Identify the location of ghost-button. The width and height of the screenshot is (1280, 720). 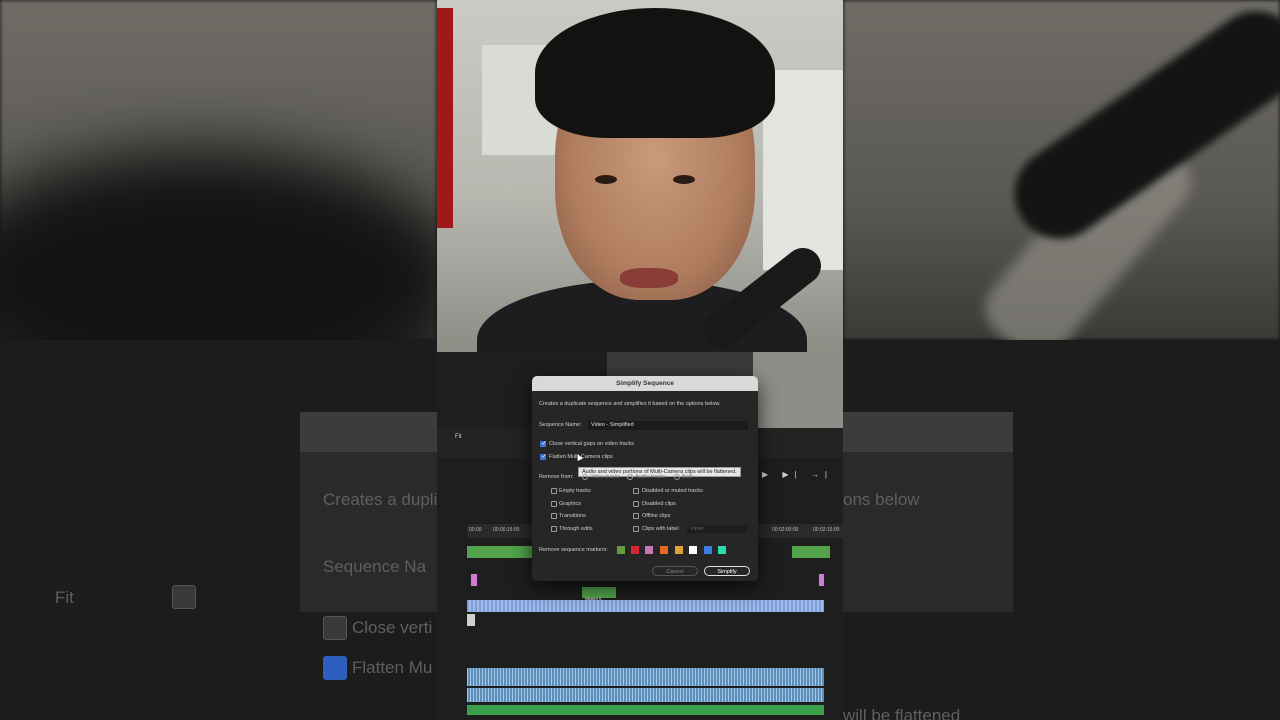
(184, 597).